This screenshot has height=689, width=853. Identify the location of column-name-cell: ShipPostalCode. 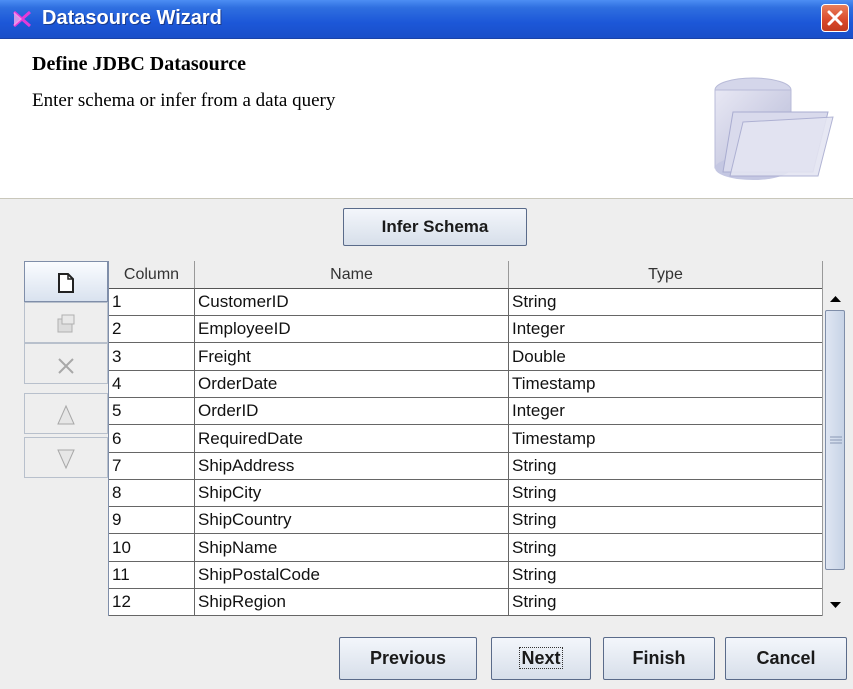
(352, 574).